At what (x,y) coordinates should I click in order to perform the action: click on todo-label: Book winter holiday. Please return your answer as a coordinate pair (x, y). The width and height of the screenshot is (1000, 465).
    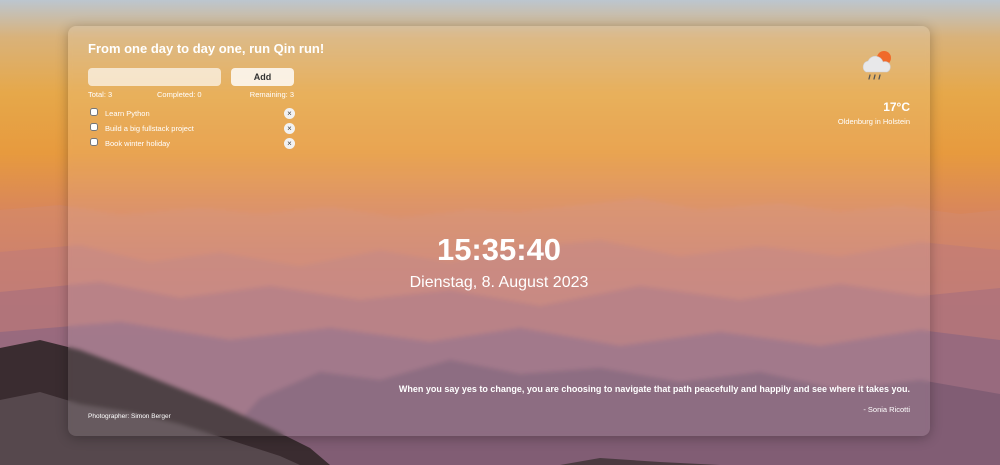
    Looking at the image, I should click on (138, 143).